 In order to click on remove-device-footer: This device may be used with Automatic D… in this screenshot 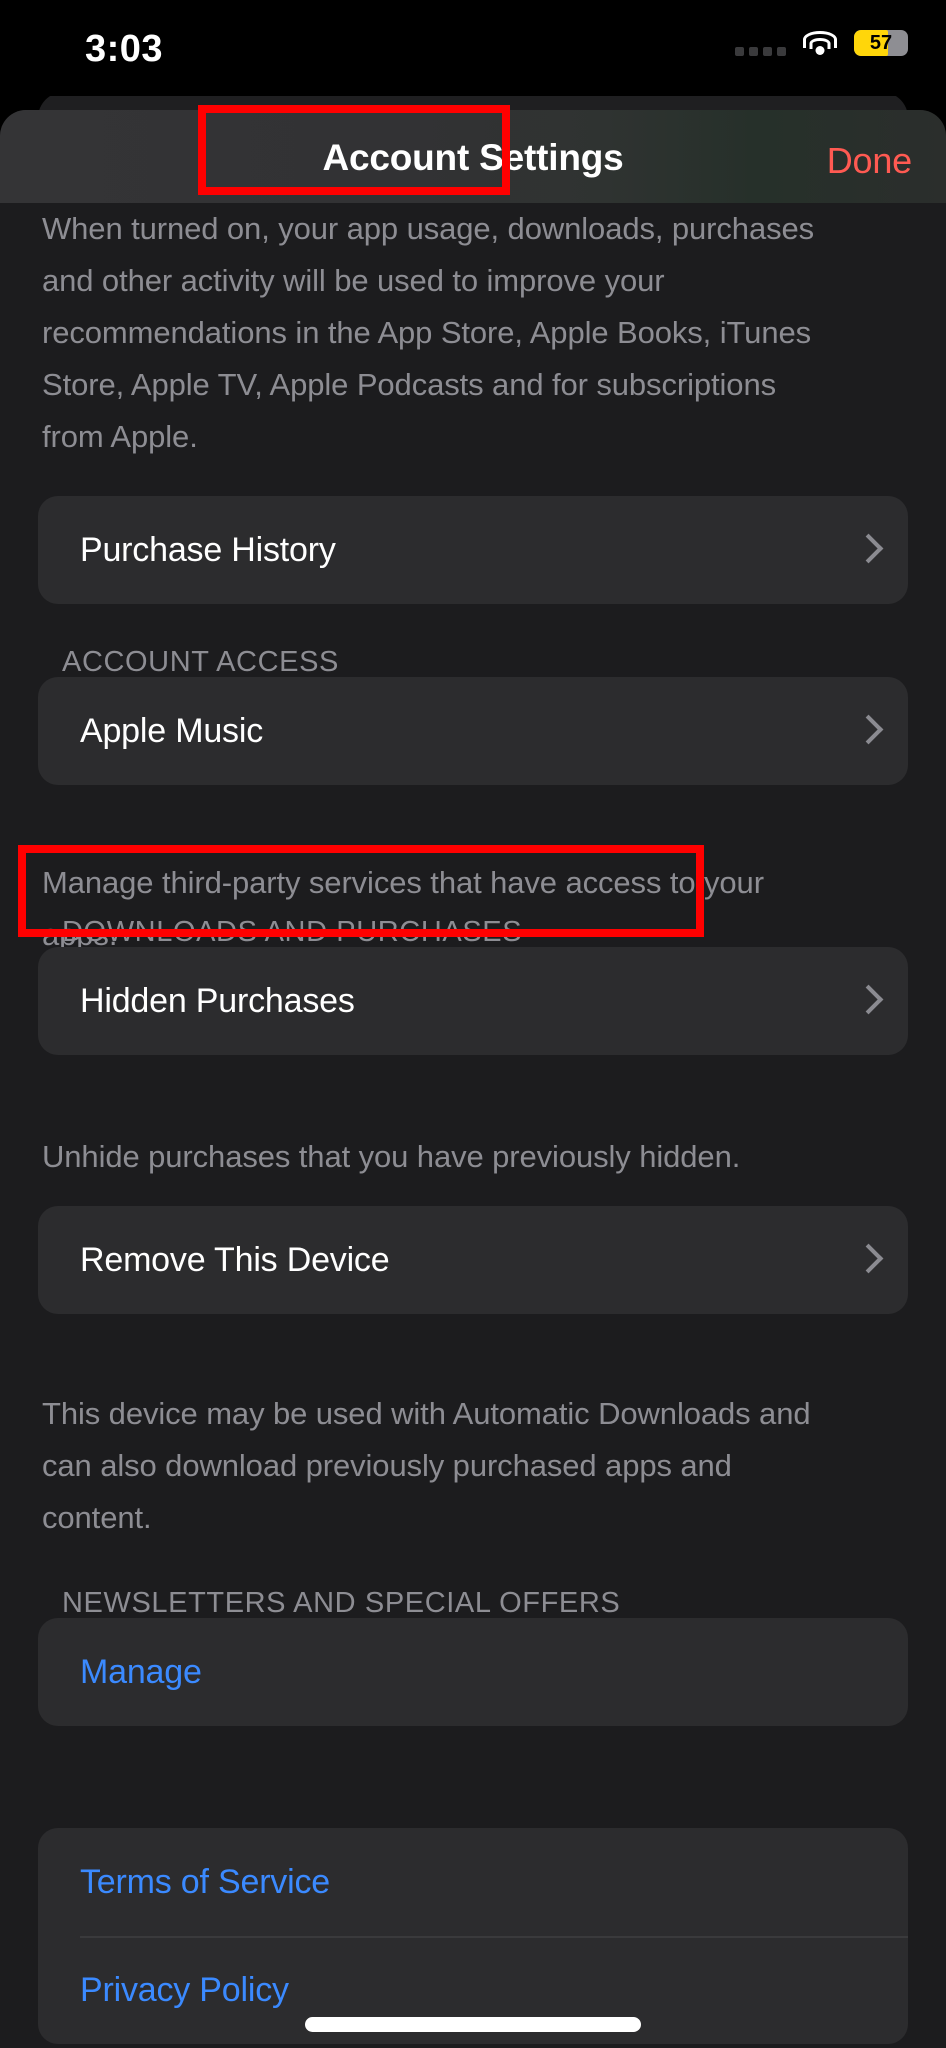, I will do `click(426, 1465)`.